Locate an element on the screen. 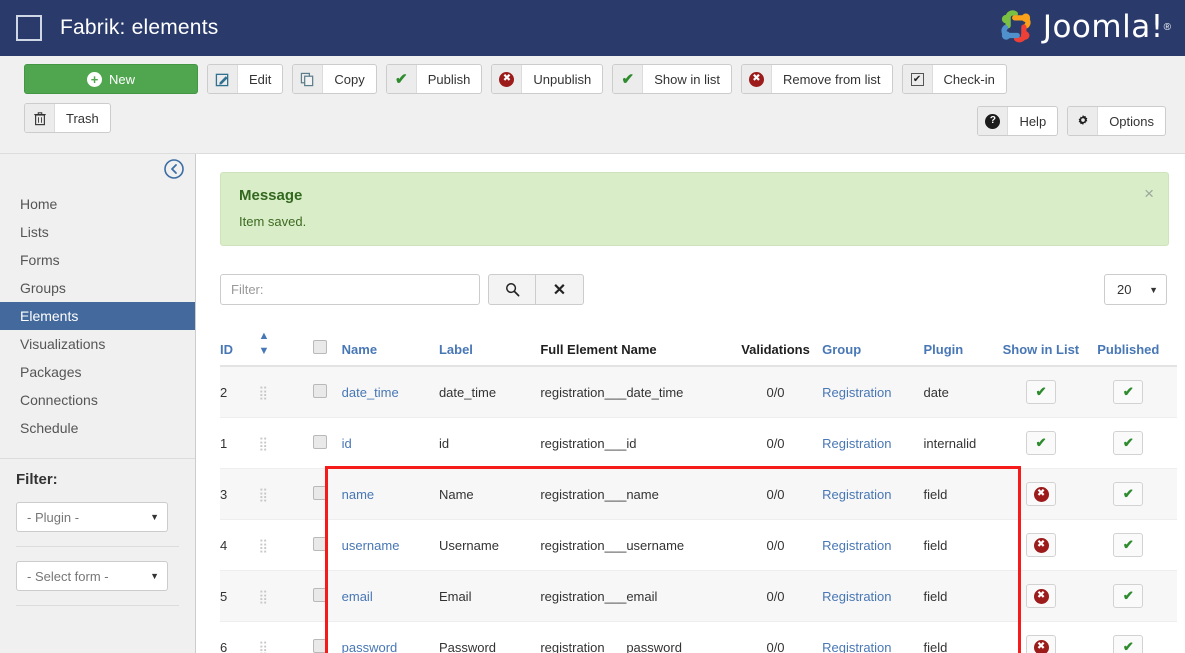 The height and width of the screenshot is (653, 1185). col-header-name: Name is located at coordinates (390, 347).